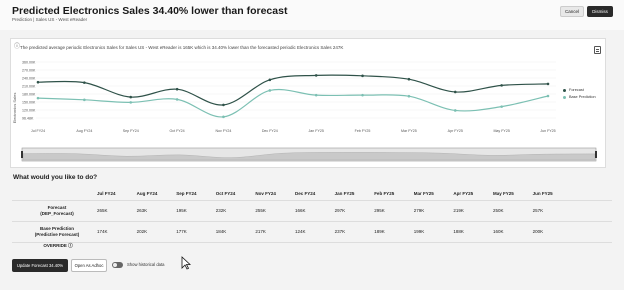 The height and width of the screenshot is (290, 624). I want to click on column-header: Apr FY25, so click(463, 193).